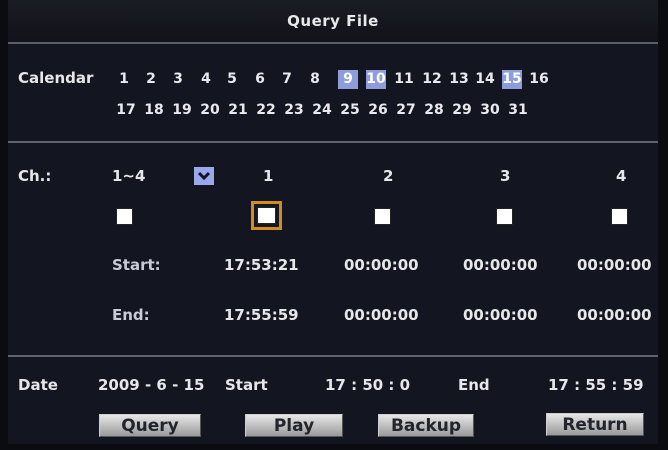 The width and height of the screenshot is (668, 450). I want to click on calendar-day-9: 9, so click(348, 79).